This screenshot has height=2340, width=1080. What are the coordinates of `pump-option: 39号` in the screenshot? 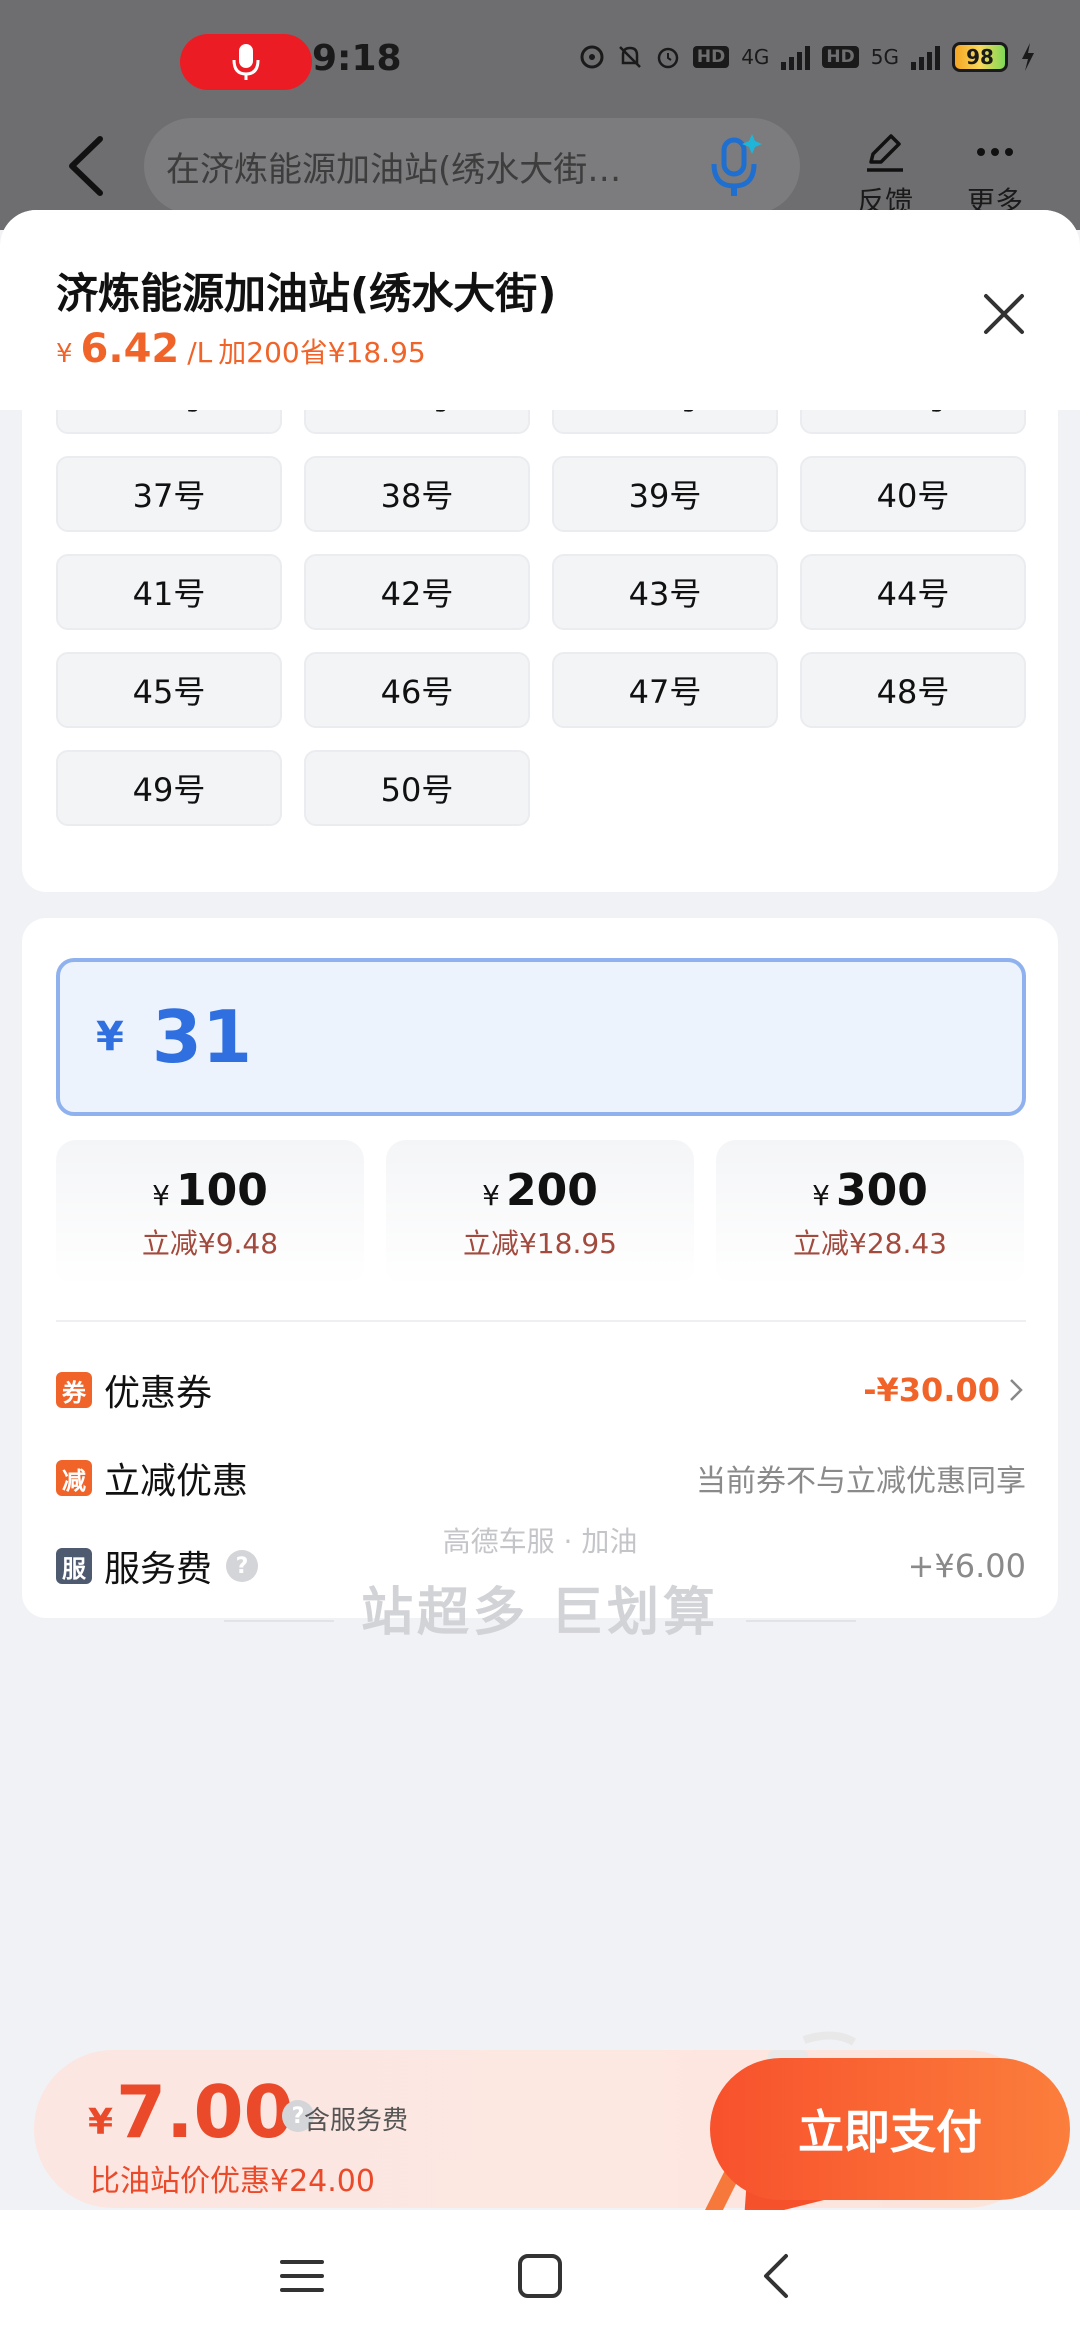 It's located at (665, 494).